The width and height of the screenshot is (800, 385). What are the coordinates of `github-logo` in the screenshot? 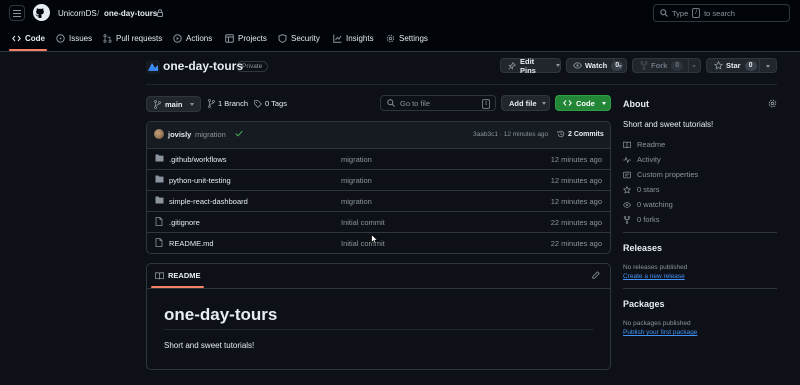 It's located at (41, 13).